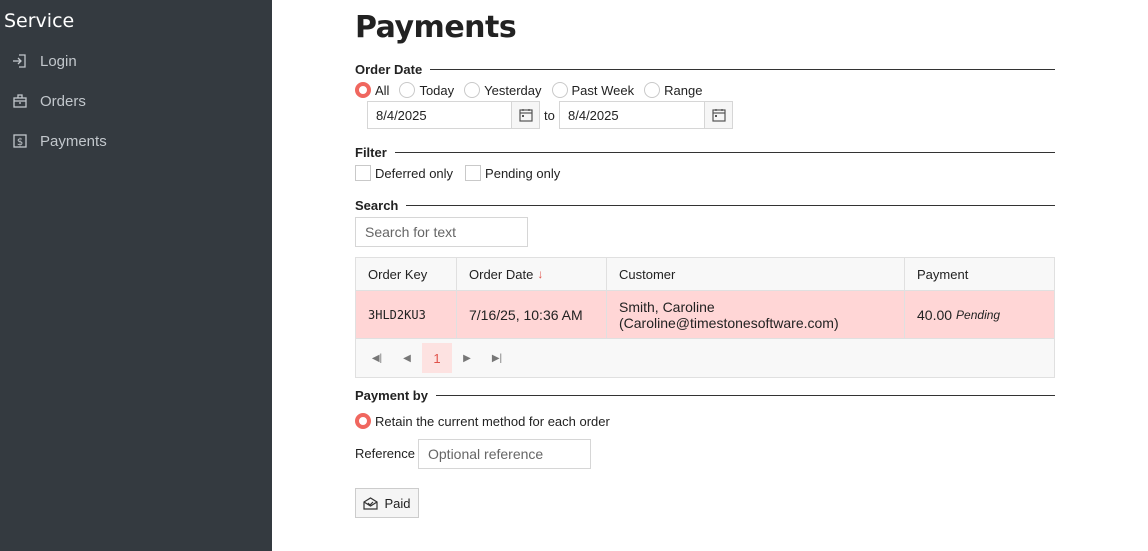 Image resolution: width=1148 pixels, height=551 pixels. I want to click on to-date-value: 8/4/2025, so click(593, 115).